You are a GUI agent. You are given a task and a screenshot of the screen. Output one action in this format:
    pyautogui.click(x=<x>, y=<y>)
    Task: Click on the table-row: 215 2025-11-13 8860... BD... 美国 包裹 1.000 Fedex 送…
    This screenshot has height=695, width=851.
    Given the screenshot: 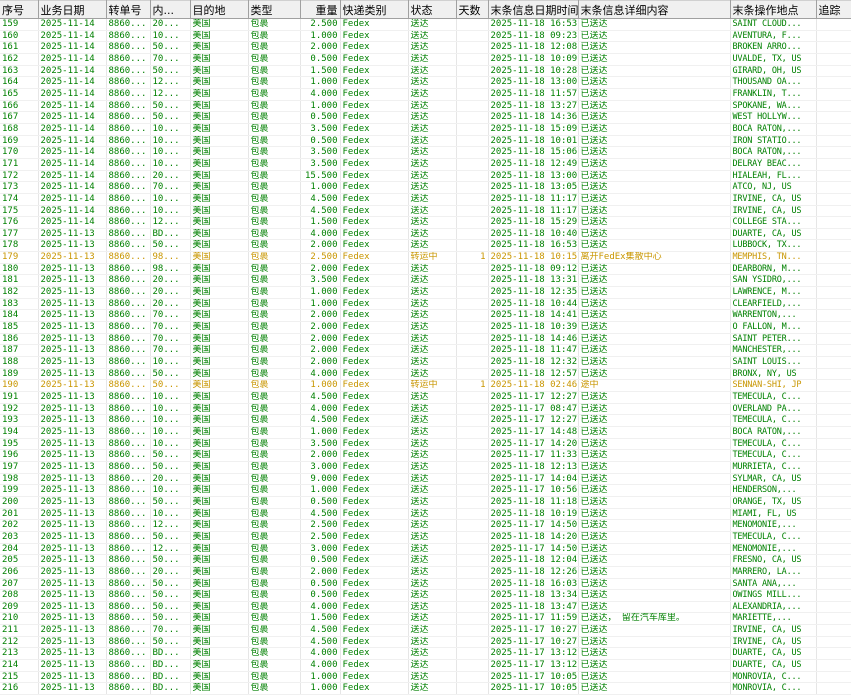 What is the action you would take?
    pyautogui.click(x=425, y=677)
    